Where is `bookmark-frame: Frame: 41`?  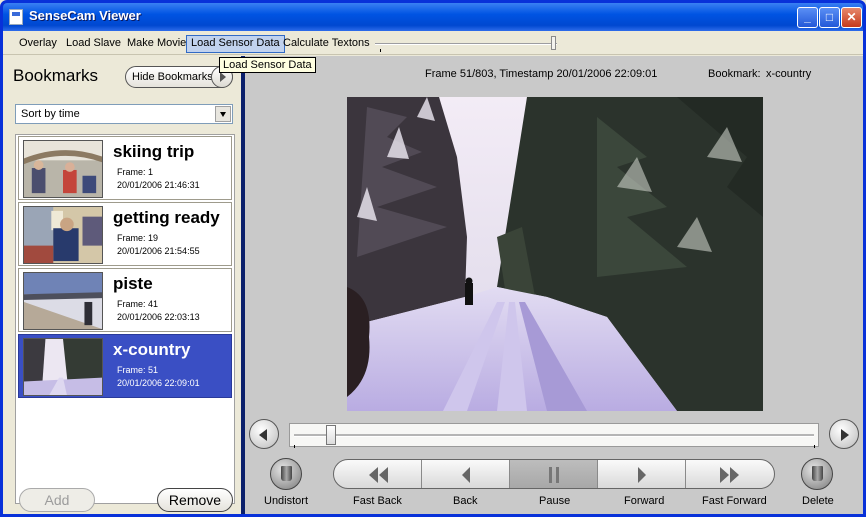
bookmark-frame: Frame: 41 is located at coordinates (138, 304).